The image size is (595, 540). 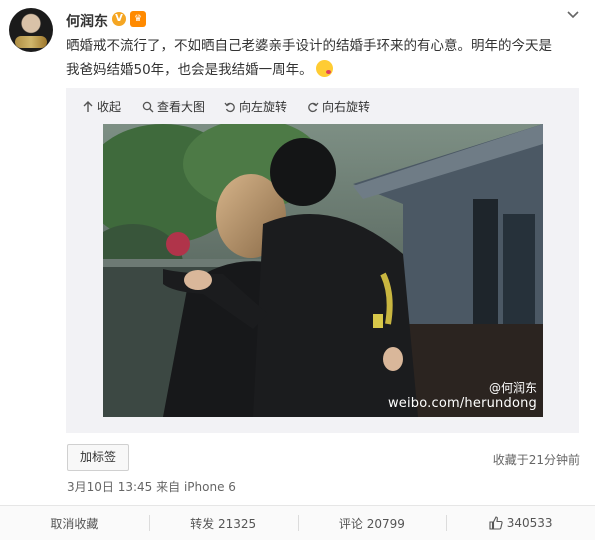 I want to click on rotate-left-label: 向左旋转, so click(x=263, y=107).